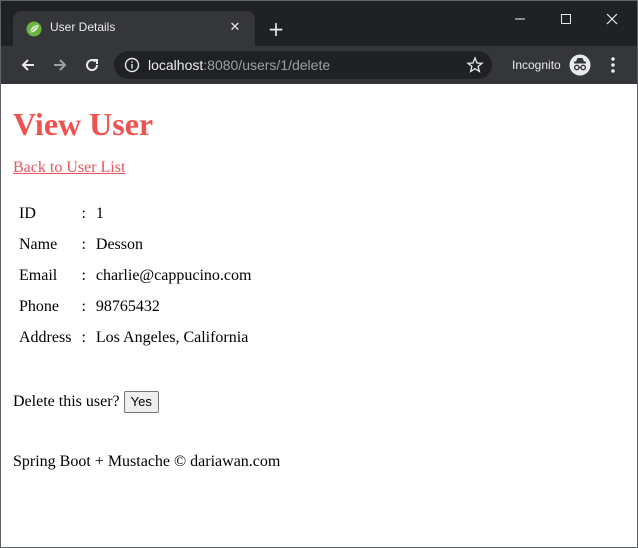 The image size is (638, 548). I want to click on field-value: 1, so click(99, 213).